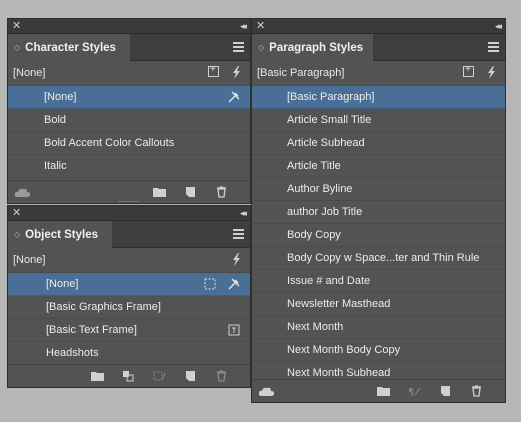 The image size is (521, 422). I want to click on list-item: Body Copy, so click(378, 235).